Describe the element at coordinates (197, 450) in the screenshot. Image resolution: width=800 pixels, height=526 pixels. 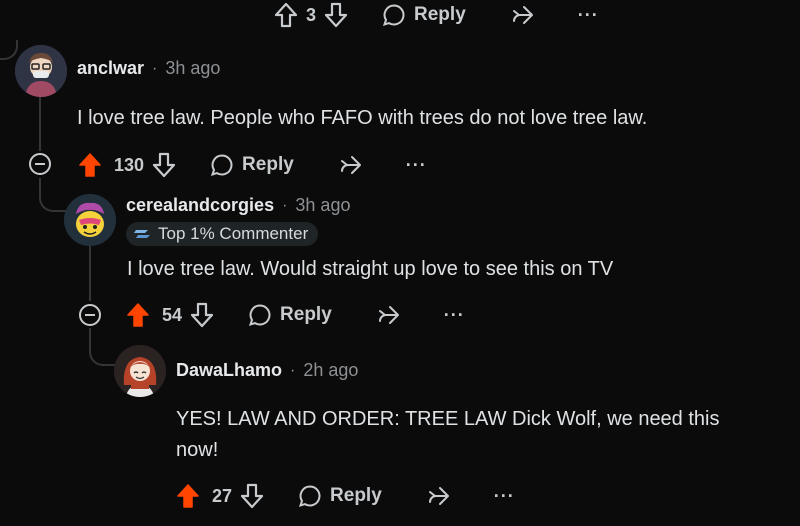
I see `comment-body-line: now!` at that location.